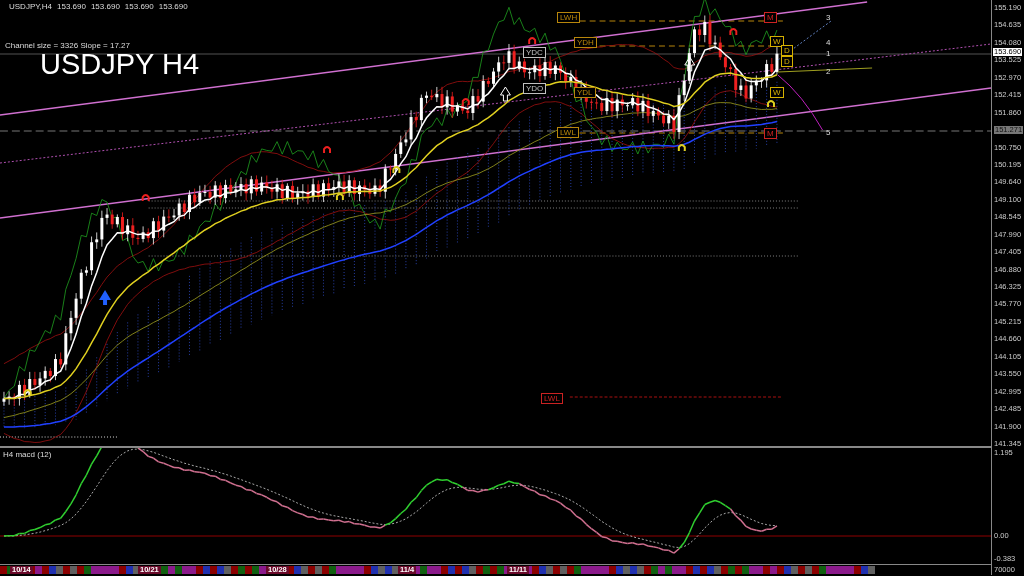 This screenshot has height=576, width=1024. I want to click on channel-info-text: Channel size = 3326 Slope = 17.27, so click(67, 45).